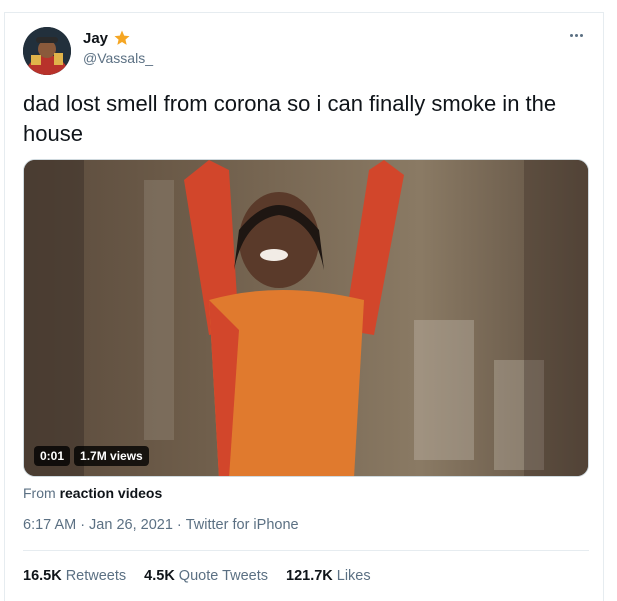 The width and height of the screenshot is (617, 601). Describe the element at coordinates (39, 493) in the screenshot. I see `media-source-prefix: From` at that location.